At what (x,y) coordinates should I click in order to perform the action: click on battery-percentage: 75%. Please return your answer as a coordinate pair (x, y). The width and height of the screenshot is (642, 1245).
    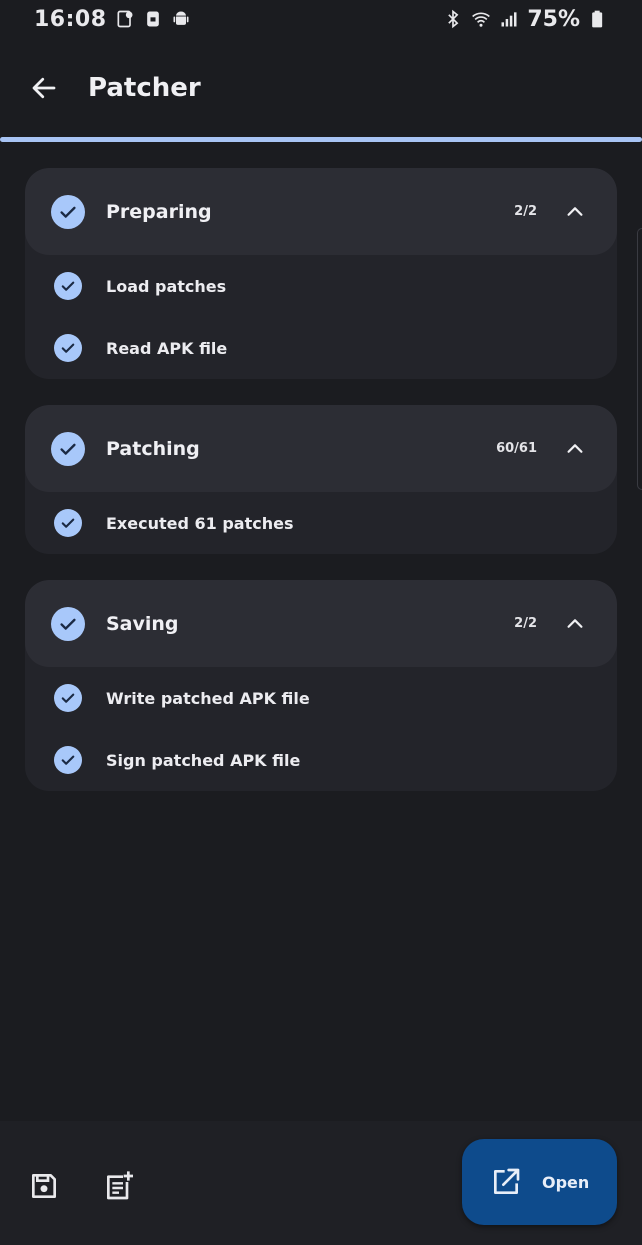
    Looking at the image, I should click on (553, 19).